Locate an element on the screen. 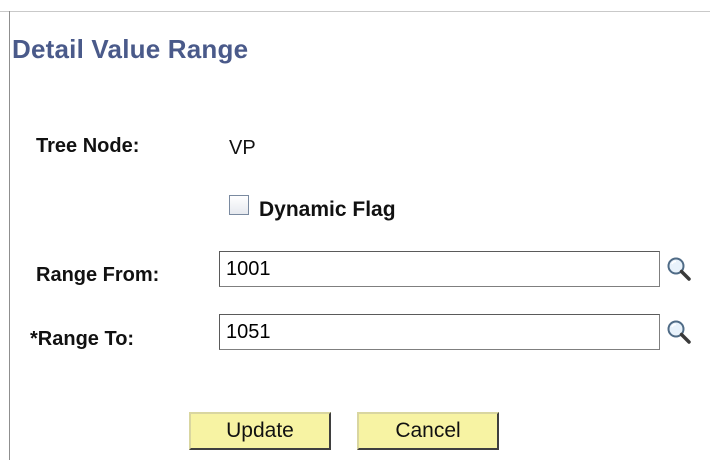 The image size is (710, 460). tree-node-value: VP is located at coordinates (242, 148).